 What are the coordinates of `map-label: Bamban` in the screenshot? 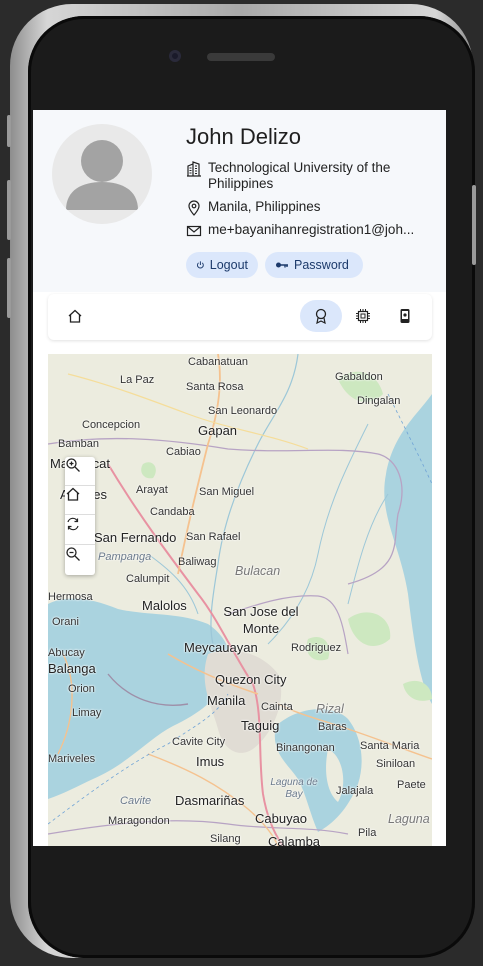 It's located at (78, 444).